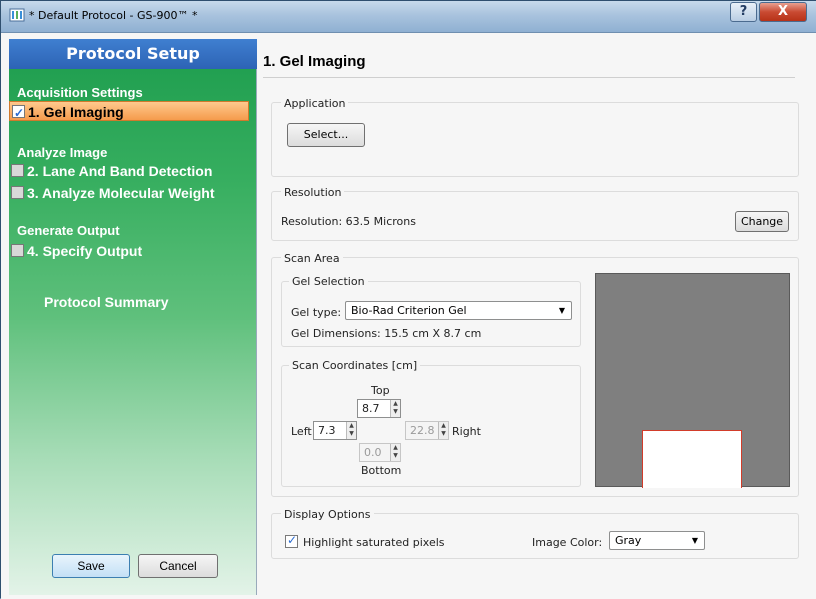  I want to click on page-title: 1. Gel Imaging, so click(314, 61).